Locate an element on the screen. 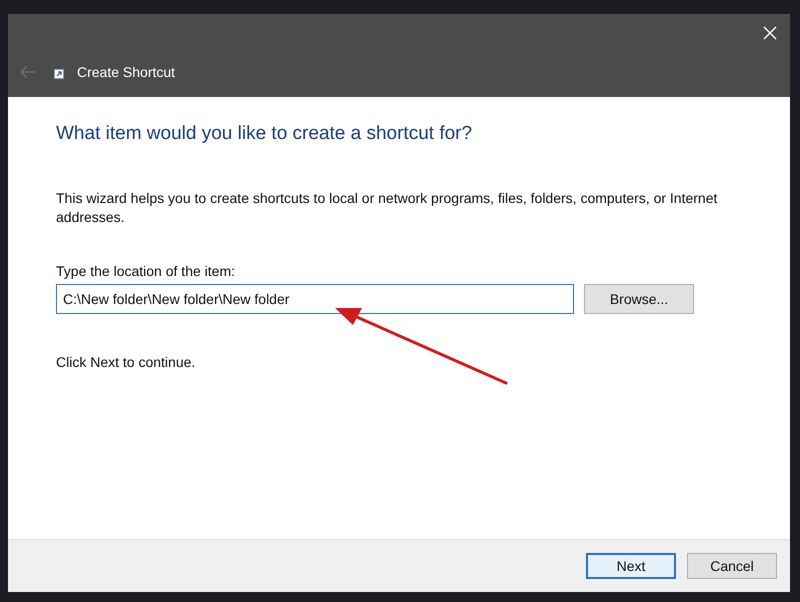  description-text: This wizard helps you to create shortcuts to local or network programs, files, folders, computers, or Internet addresses. is located at coordinates (387, 208).